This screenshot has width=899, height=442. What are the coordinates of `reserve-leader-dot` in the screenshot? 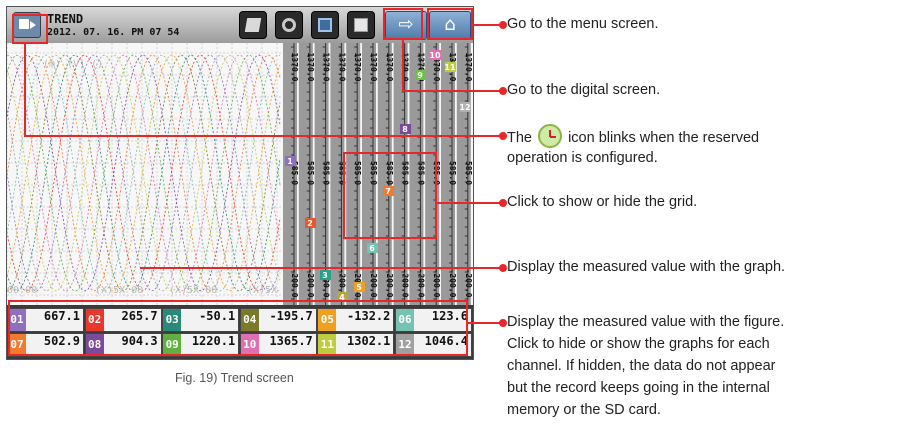 It's located at (503, 136).